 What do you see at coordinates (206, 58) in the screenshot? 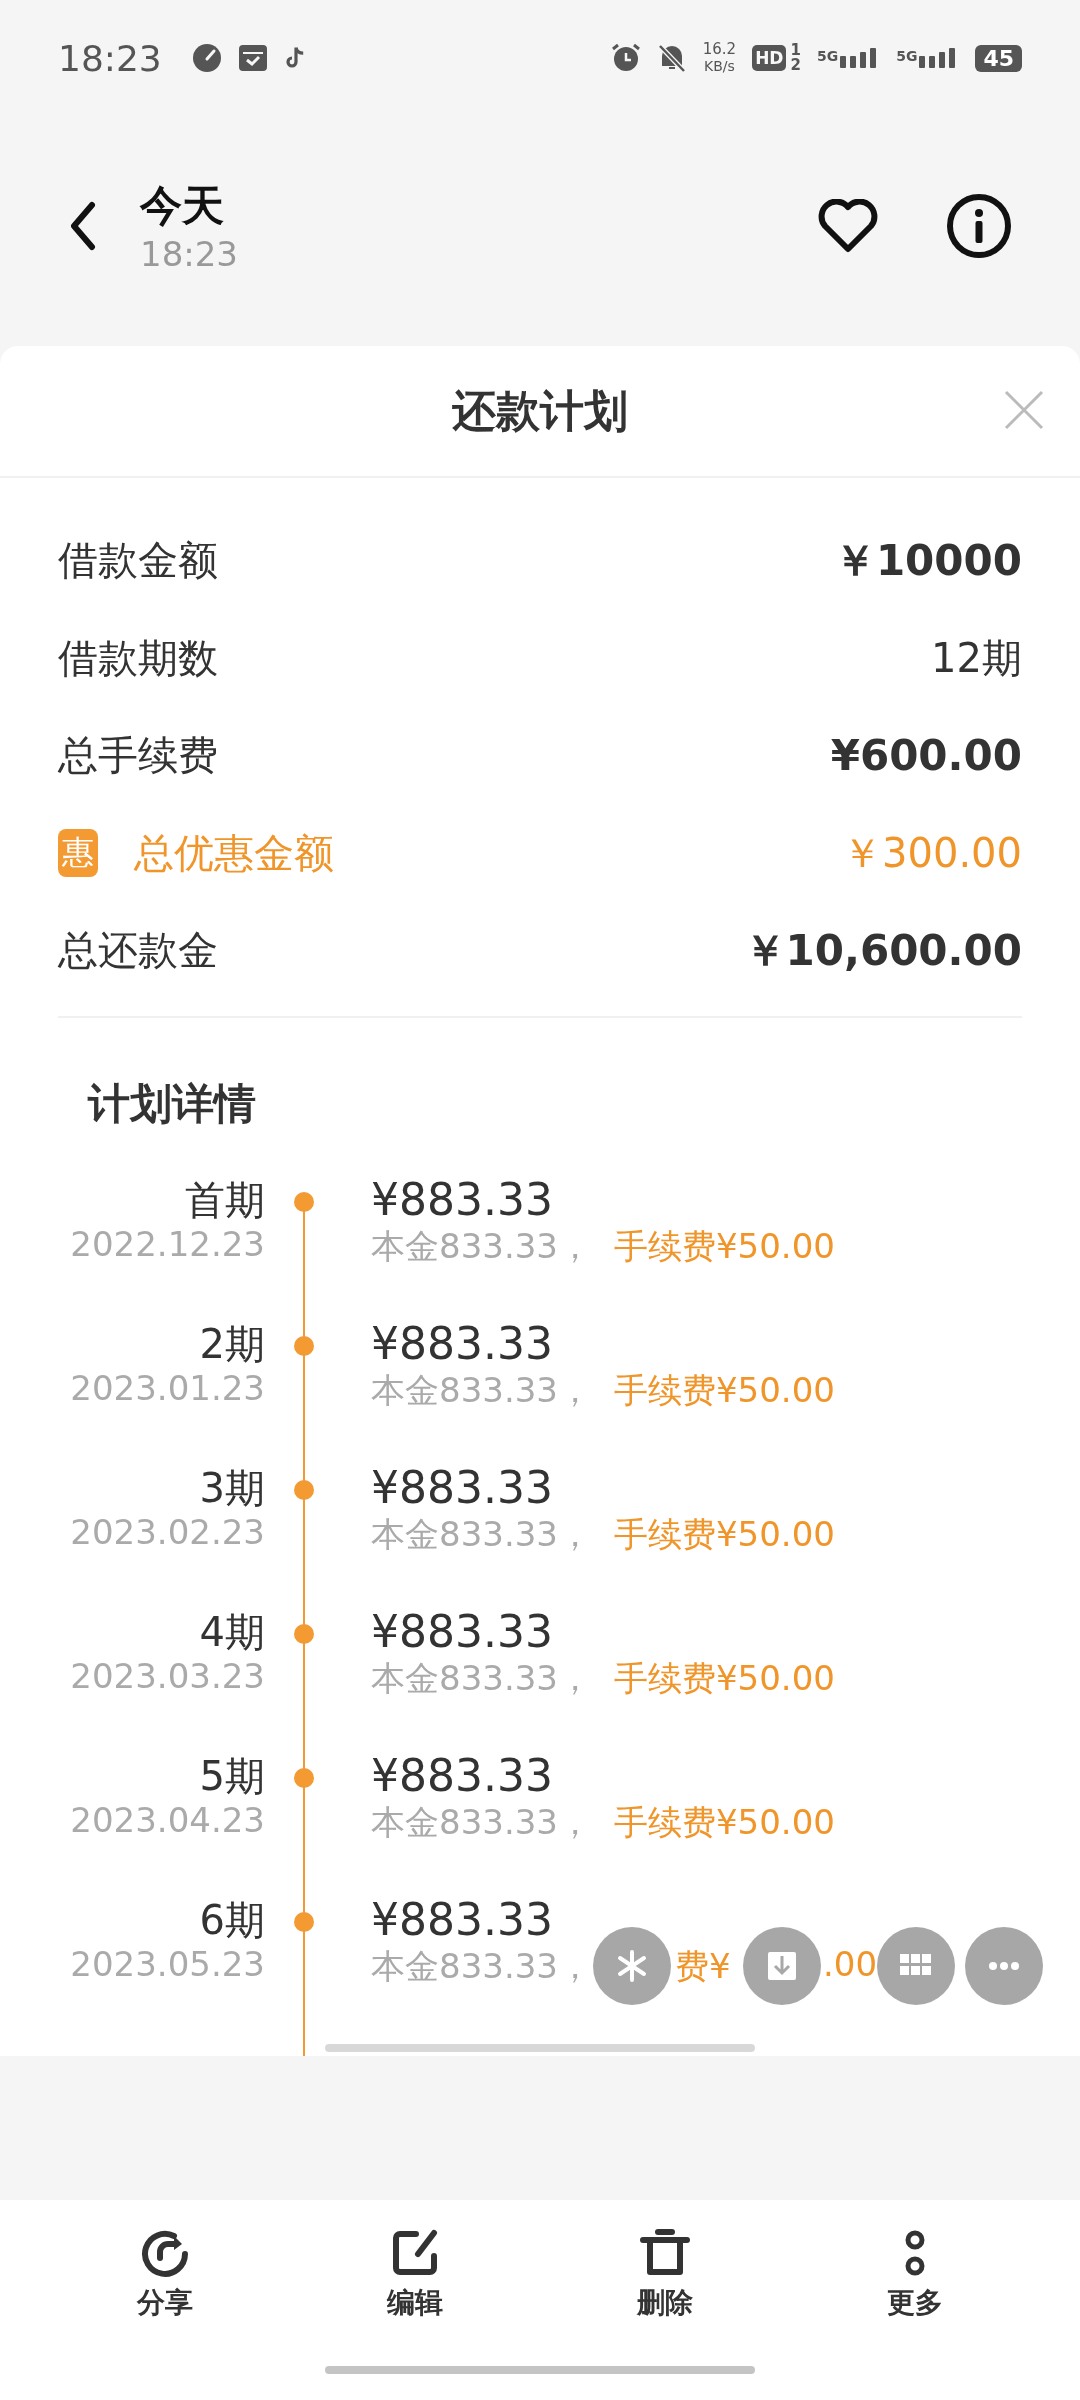
I see `speedometer-icon` at bounding box center [206, 58].